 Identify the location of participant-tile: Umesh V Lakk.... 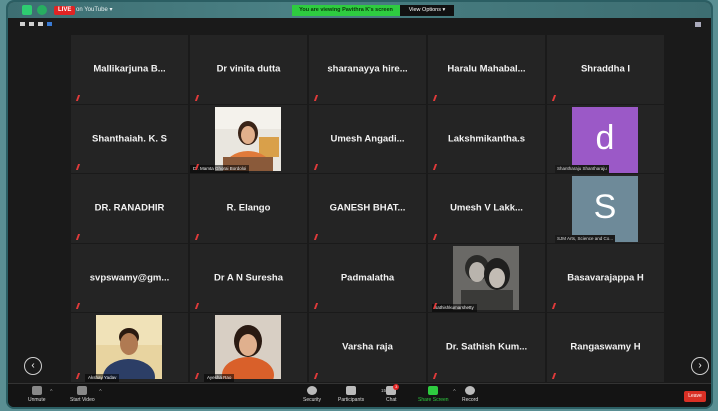
(486, 208).